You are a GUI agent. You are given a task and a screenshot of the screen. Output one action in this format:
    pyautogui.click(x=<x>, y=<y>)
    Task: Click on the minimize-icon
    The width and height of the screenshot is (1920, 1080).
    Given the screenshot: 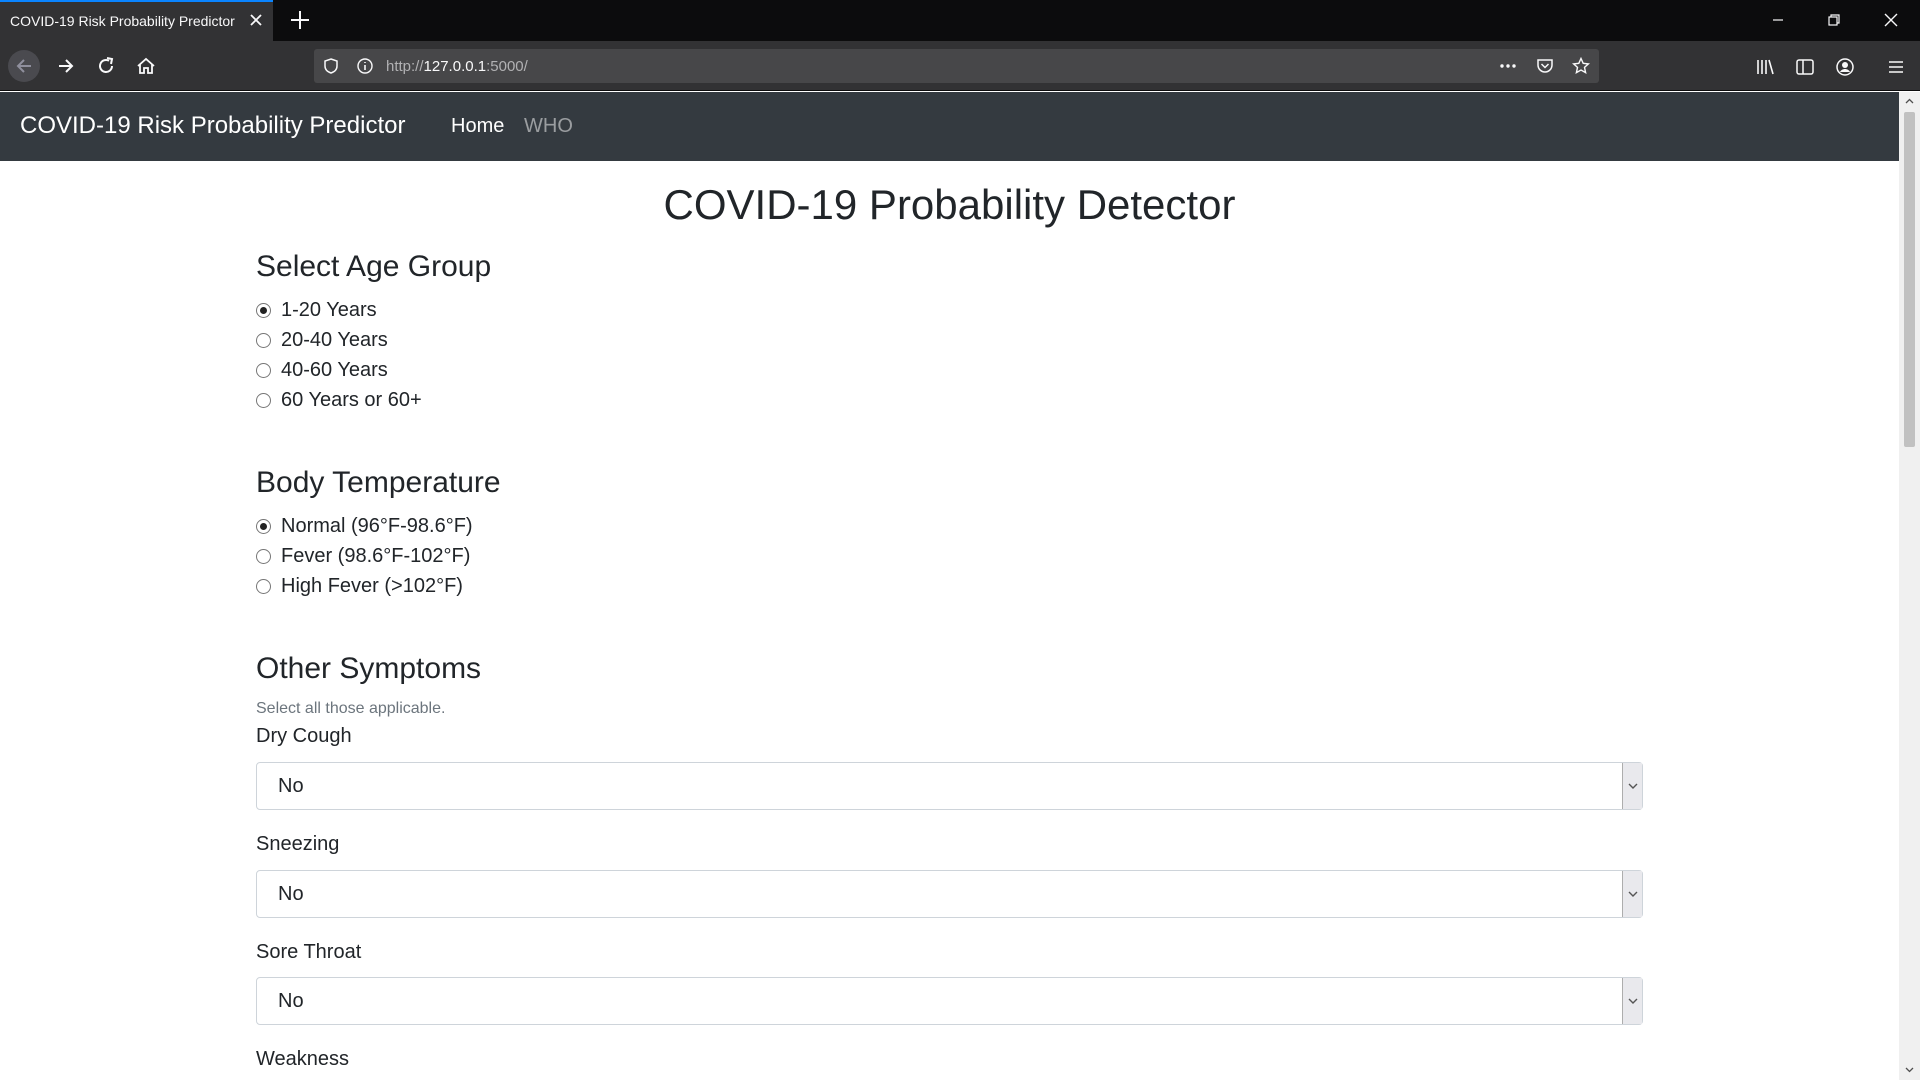 What is the action you would take?
    pyautogui.click(x=1778, y=20)
    